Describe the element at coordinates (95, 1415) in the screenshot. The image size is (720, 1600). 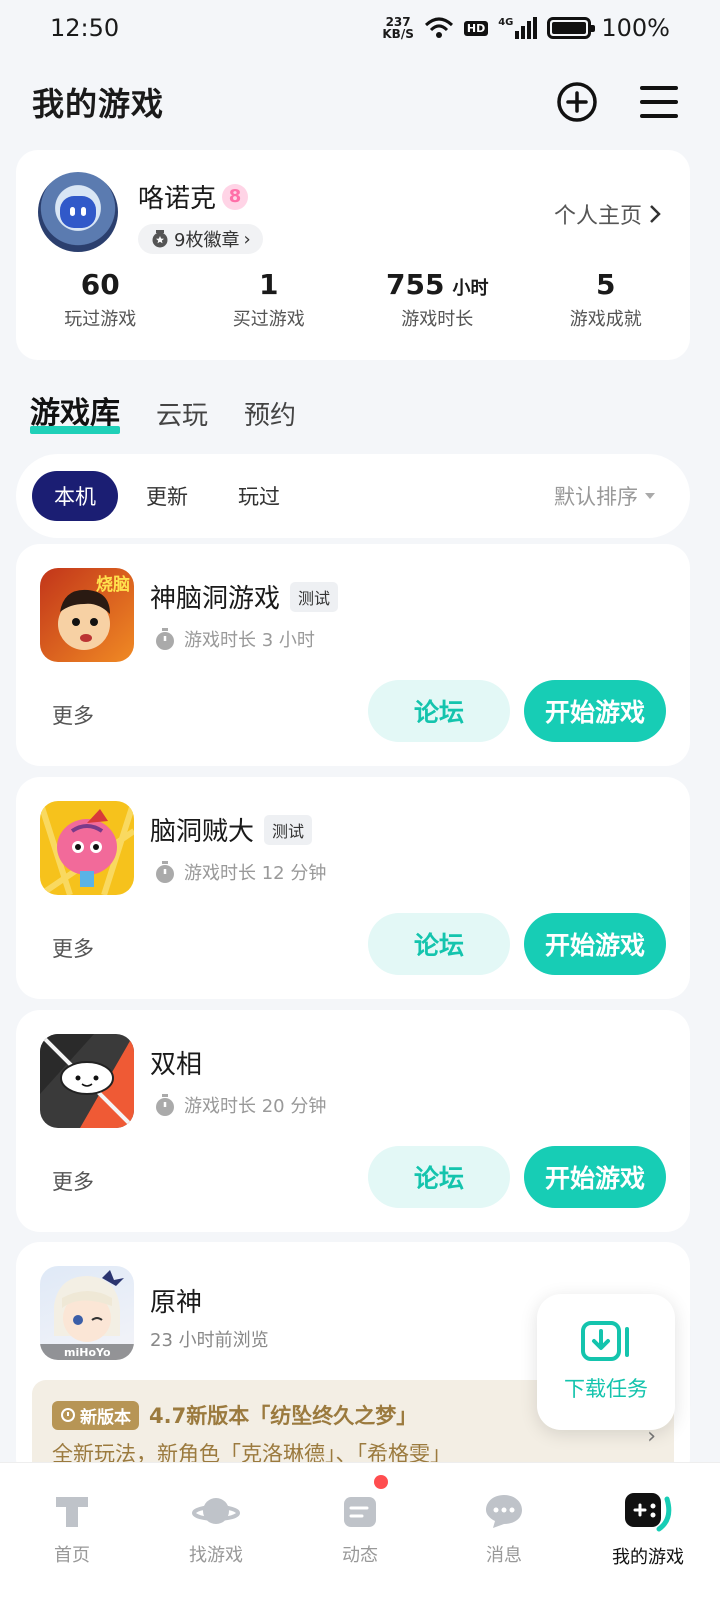
I see `new-version-badge: 新版本` at that location.